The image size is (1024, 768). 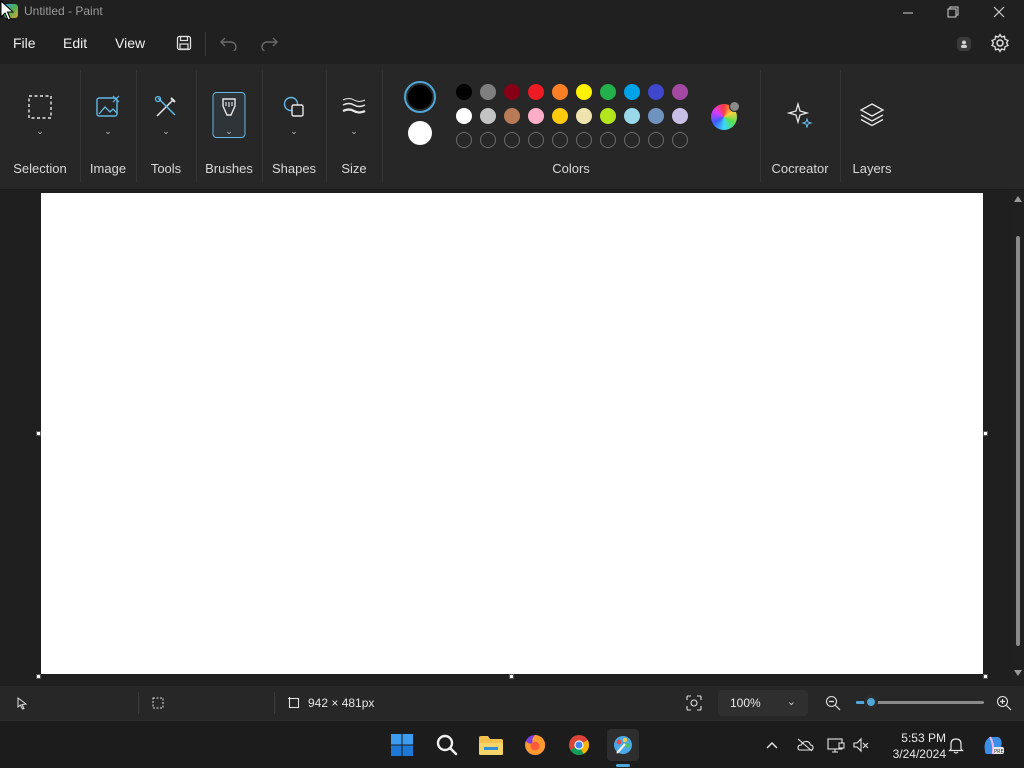 I want to click on onedrive-tray-button, so click(x=805, y=745).